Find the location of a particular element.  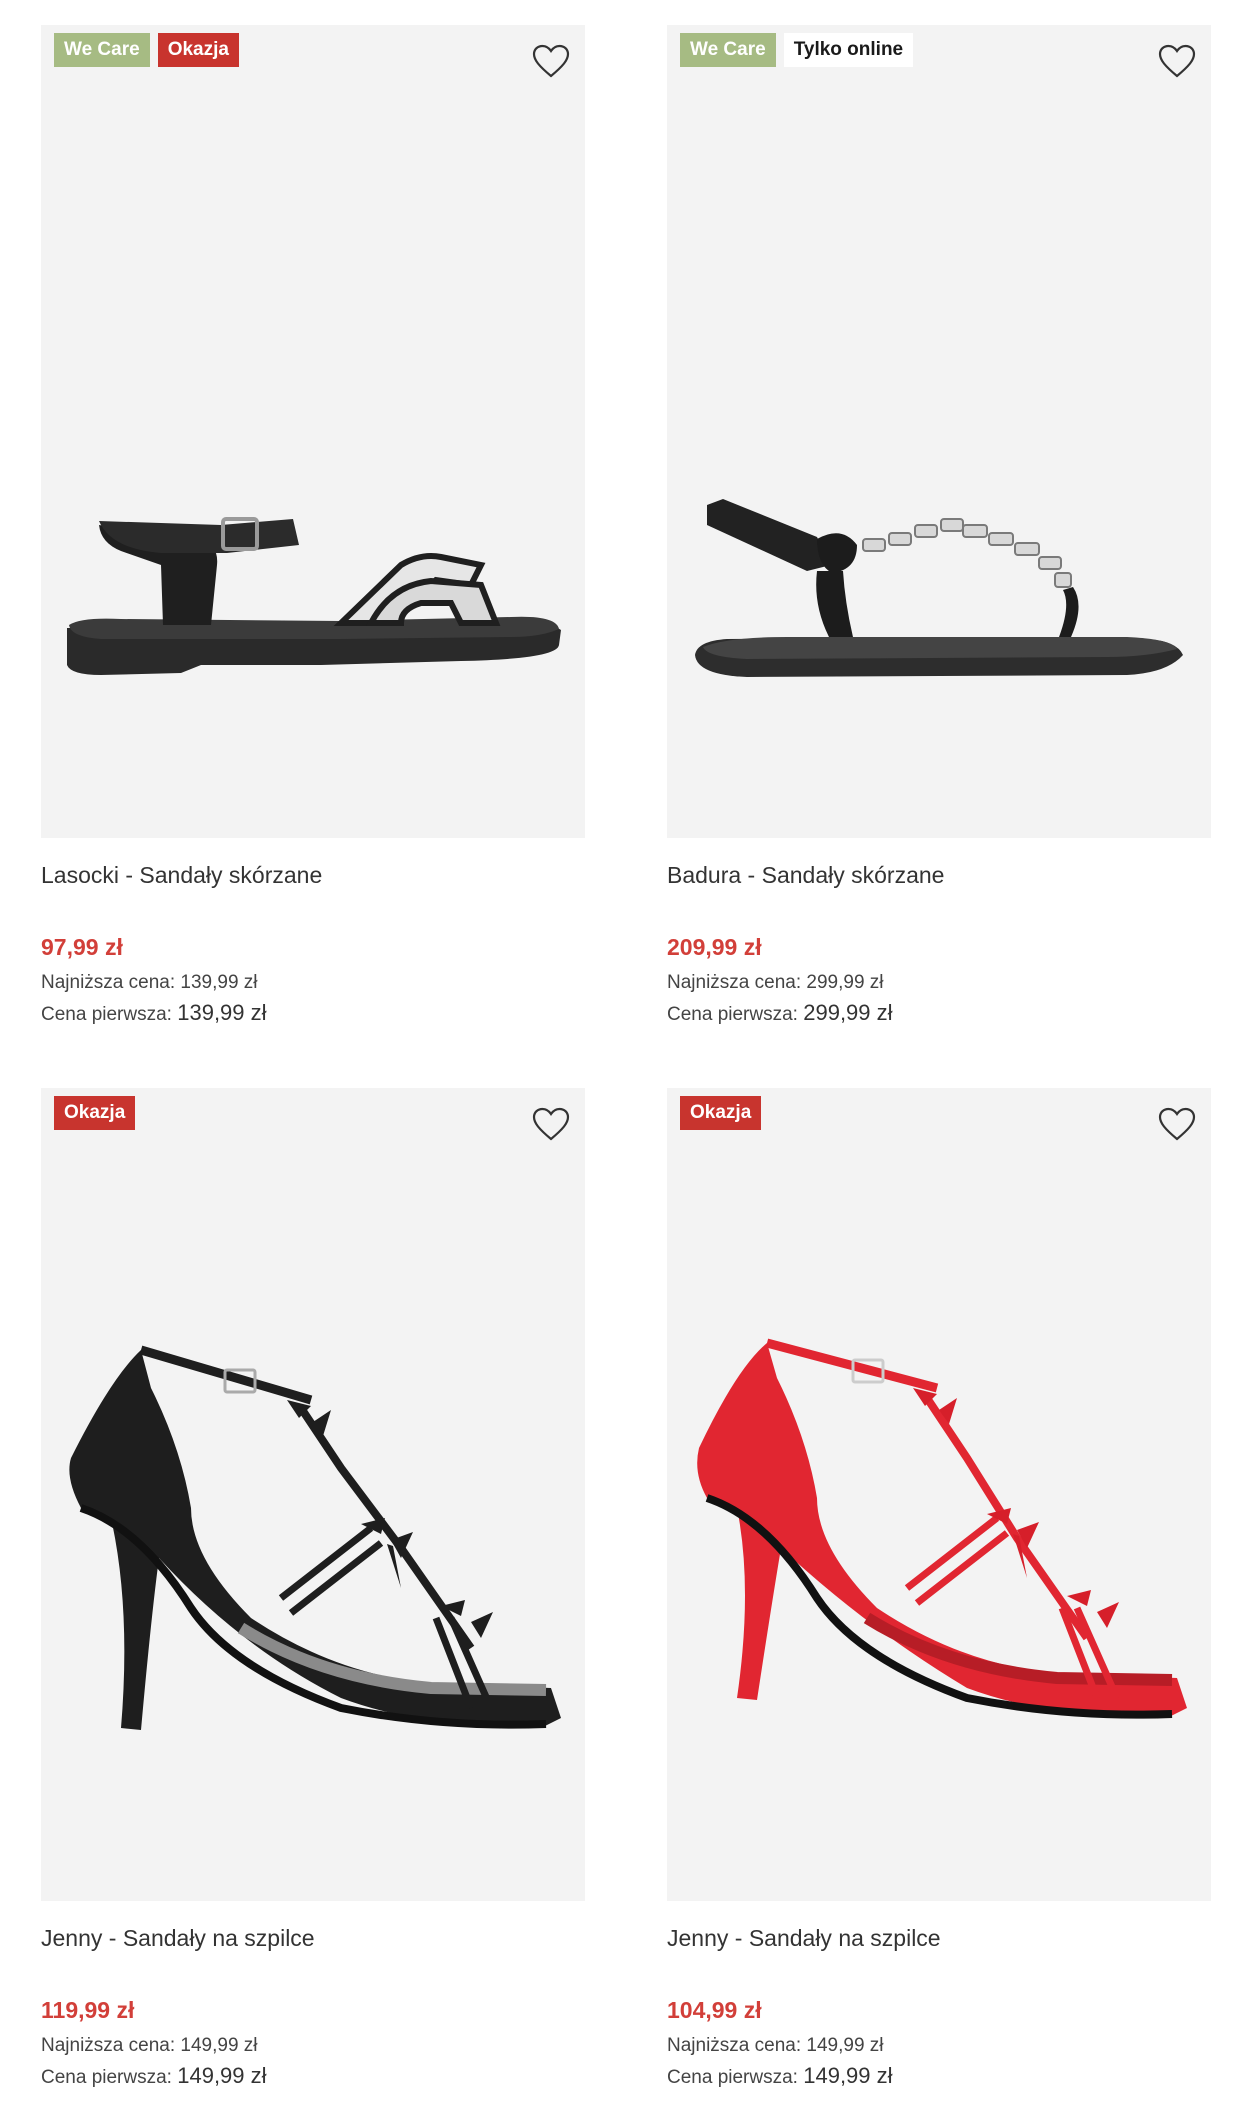

first-price-value: 299,99 zł is located at coordinates (848, 1012).